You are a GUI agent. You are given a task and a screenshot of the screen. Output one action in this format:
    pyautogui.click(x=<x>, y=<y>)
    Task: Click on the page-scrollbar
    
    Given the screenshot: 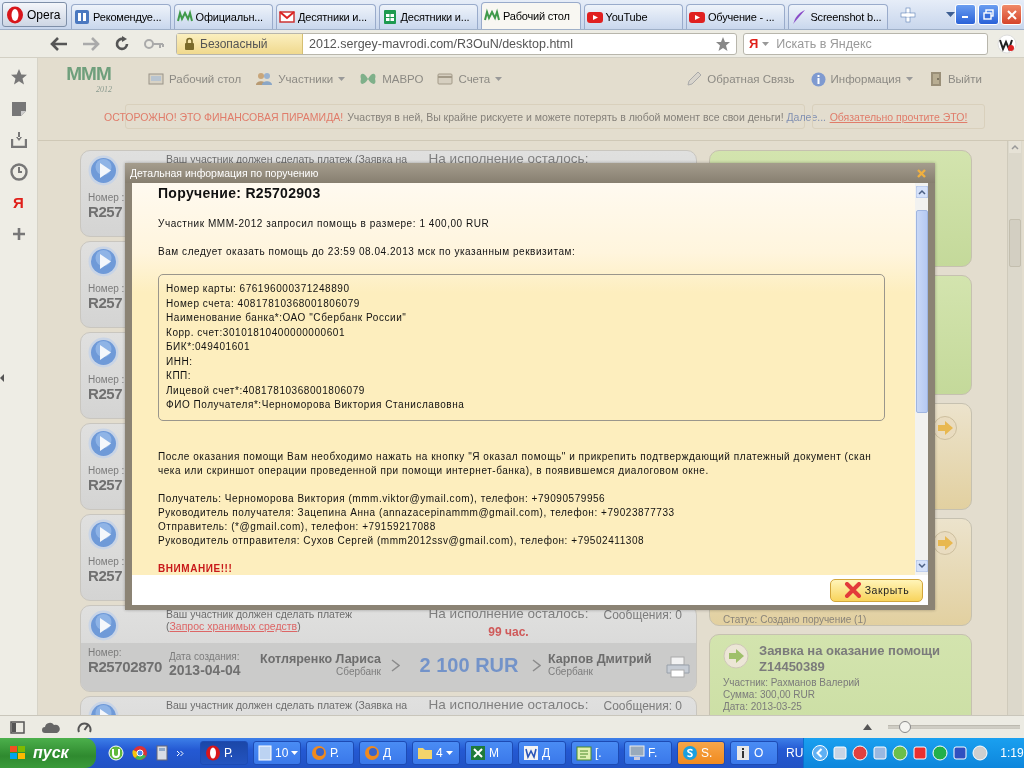 What is the action you would take?
    pyautogui.click(x=1014, y=428)
    